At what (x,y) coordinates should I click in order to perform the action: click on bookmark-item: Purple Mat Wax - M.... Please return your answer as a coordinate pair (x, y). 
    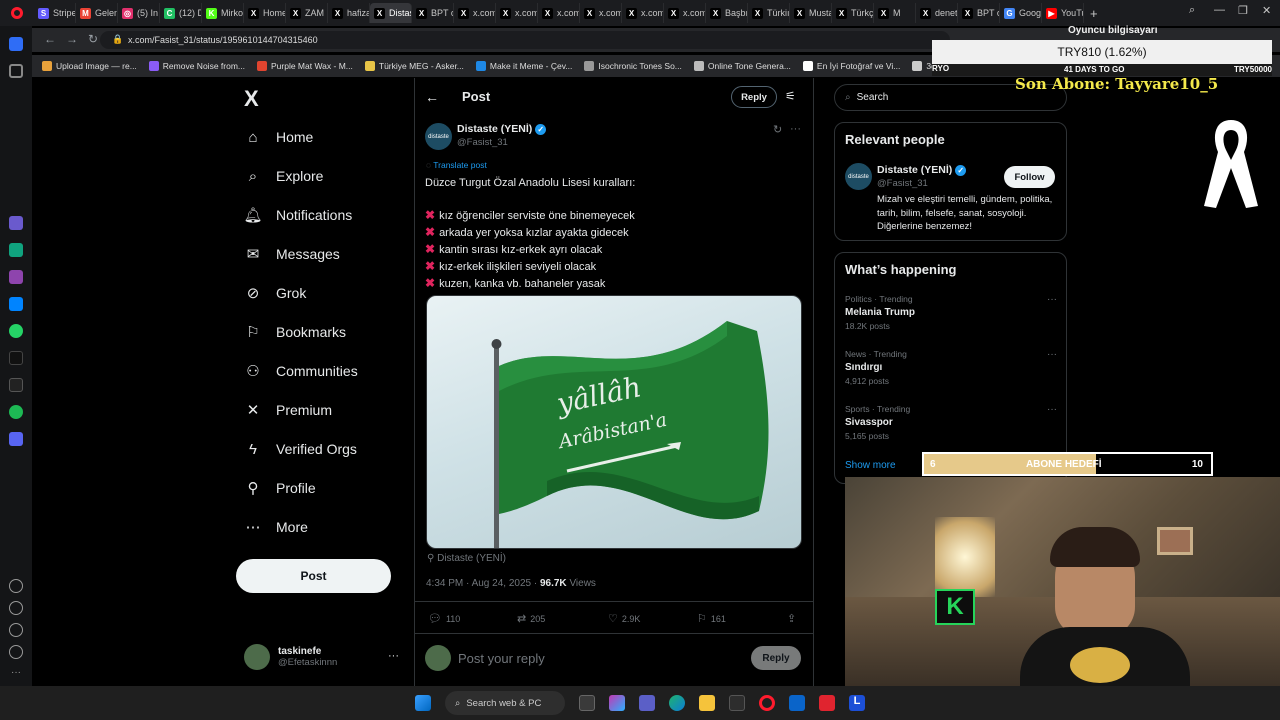
    Looking at the image, I should click on (305, 66).